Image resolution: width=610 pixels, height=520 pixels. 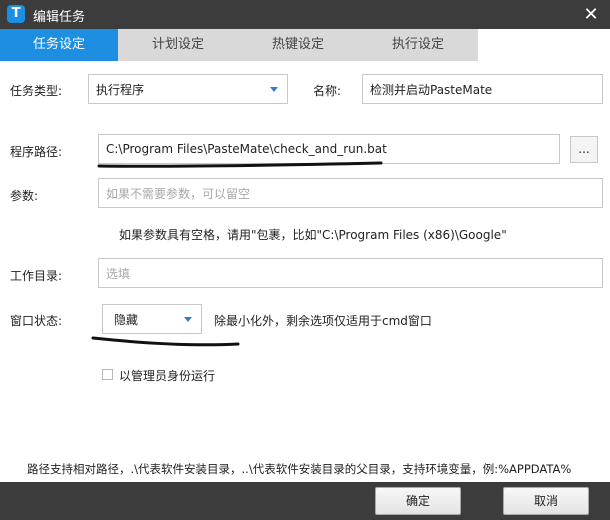 I want to click on name-value: 检测并启动PasteMate, so click(x=431, y=89).